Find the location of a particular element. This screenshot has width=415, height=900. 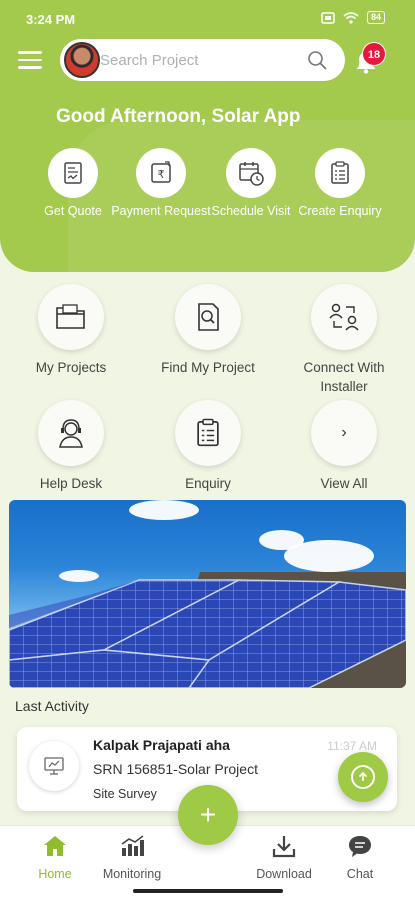

last-activity-title: Last Activity is located at coordinates (52, 706).